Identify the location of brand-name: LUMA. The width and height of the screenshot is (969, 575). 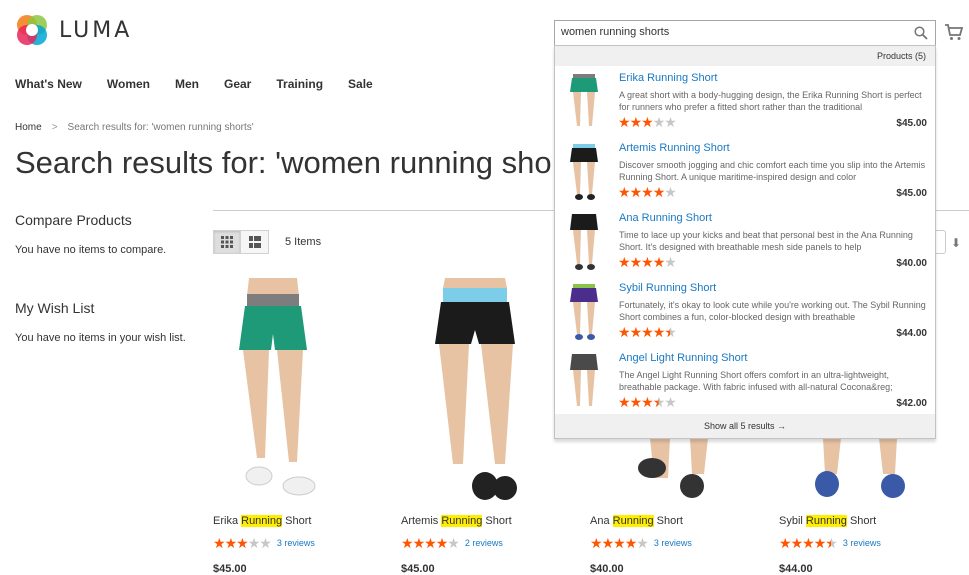
(96, 30).